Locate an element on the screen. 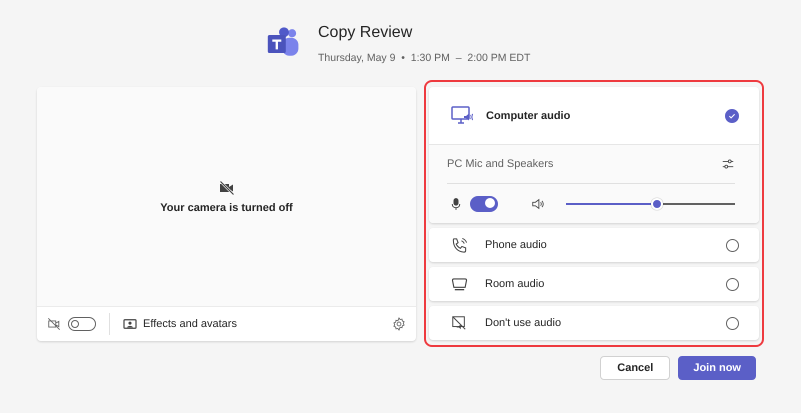 Image resolution: width=801 pixels, height=413 pixels. volume-slider-thumb is located at coordinates (657, 204).